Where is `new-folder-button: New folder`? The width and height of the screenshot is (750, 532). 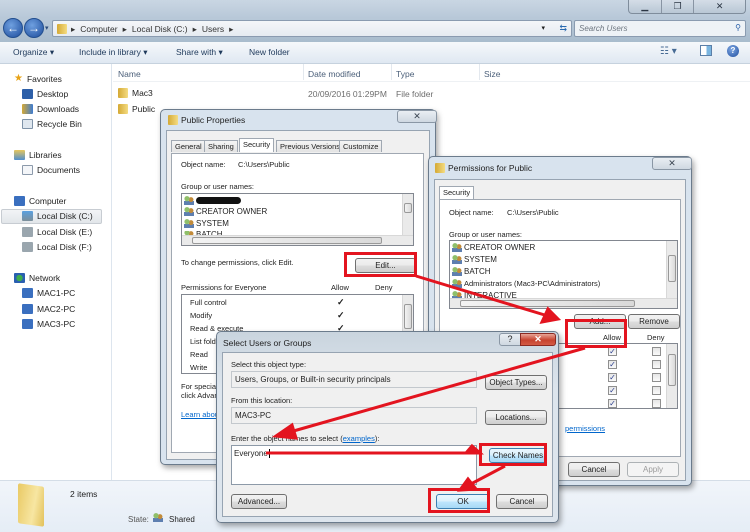 new-folder-button: New folder is located at coordinates (269, 52).